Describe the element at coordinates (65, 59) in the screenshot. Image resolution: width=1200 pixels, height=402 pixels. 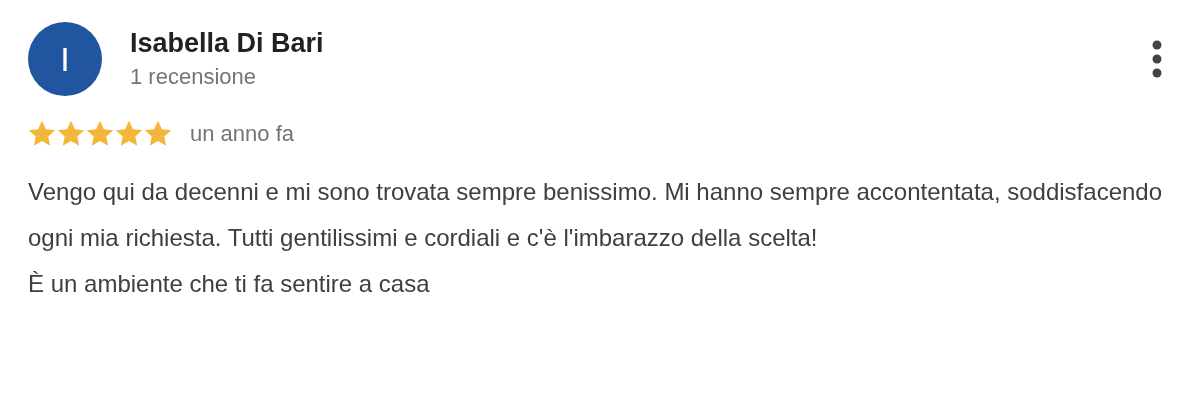
I see `avatar: I` at that location.